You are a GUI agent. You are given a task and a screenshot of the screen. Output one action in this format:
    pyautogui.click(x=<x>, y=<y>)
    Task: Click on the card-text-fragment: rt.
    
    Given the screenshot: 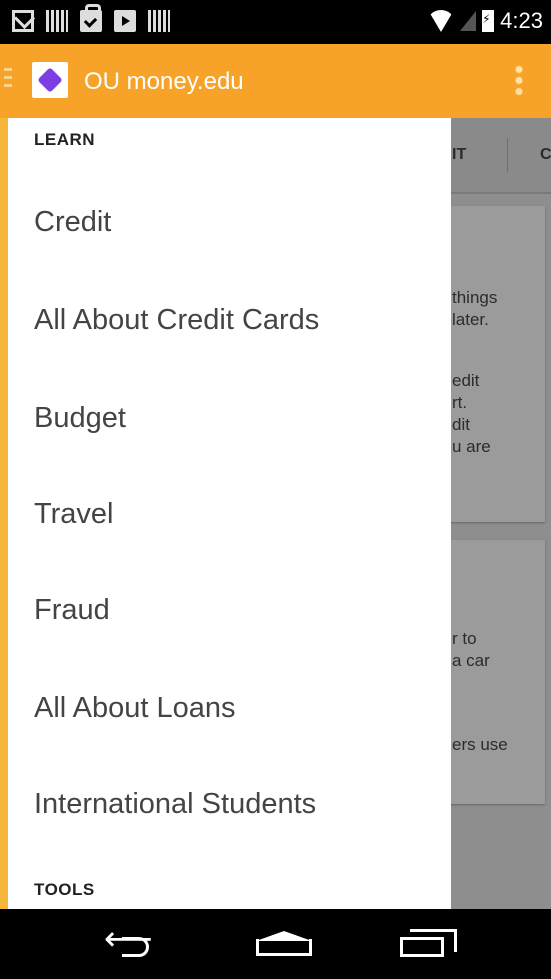 What is the action you would take?
    pyautogui.click(x=460, y=402)
    